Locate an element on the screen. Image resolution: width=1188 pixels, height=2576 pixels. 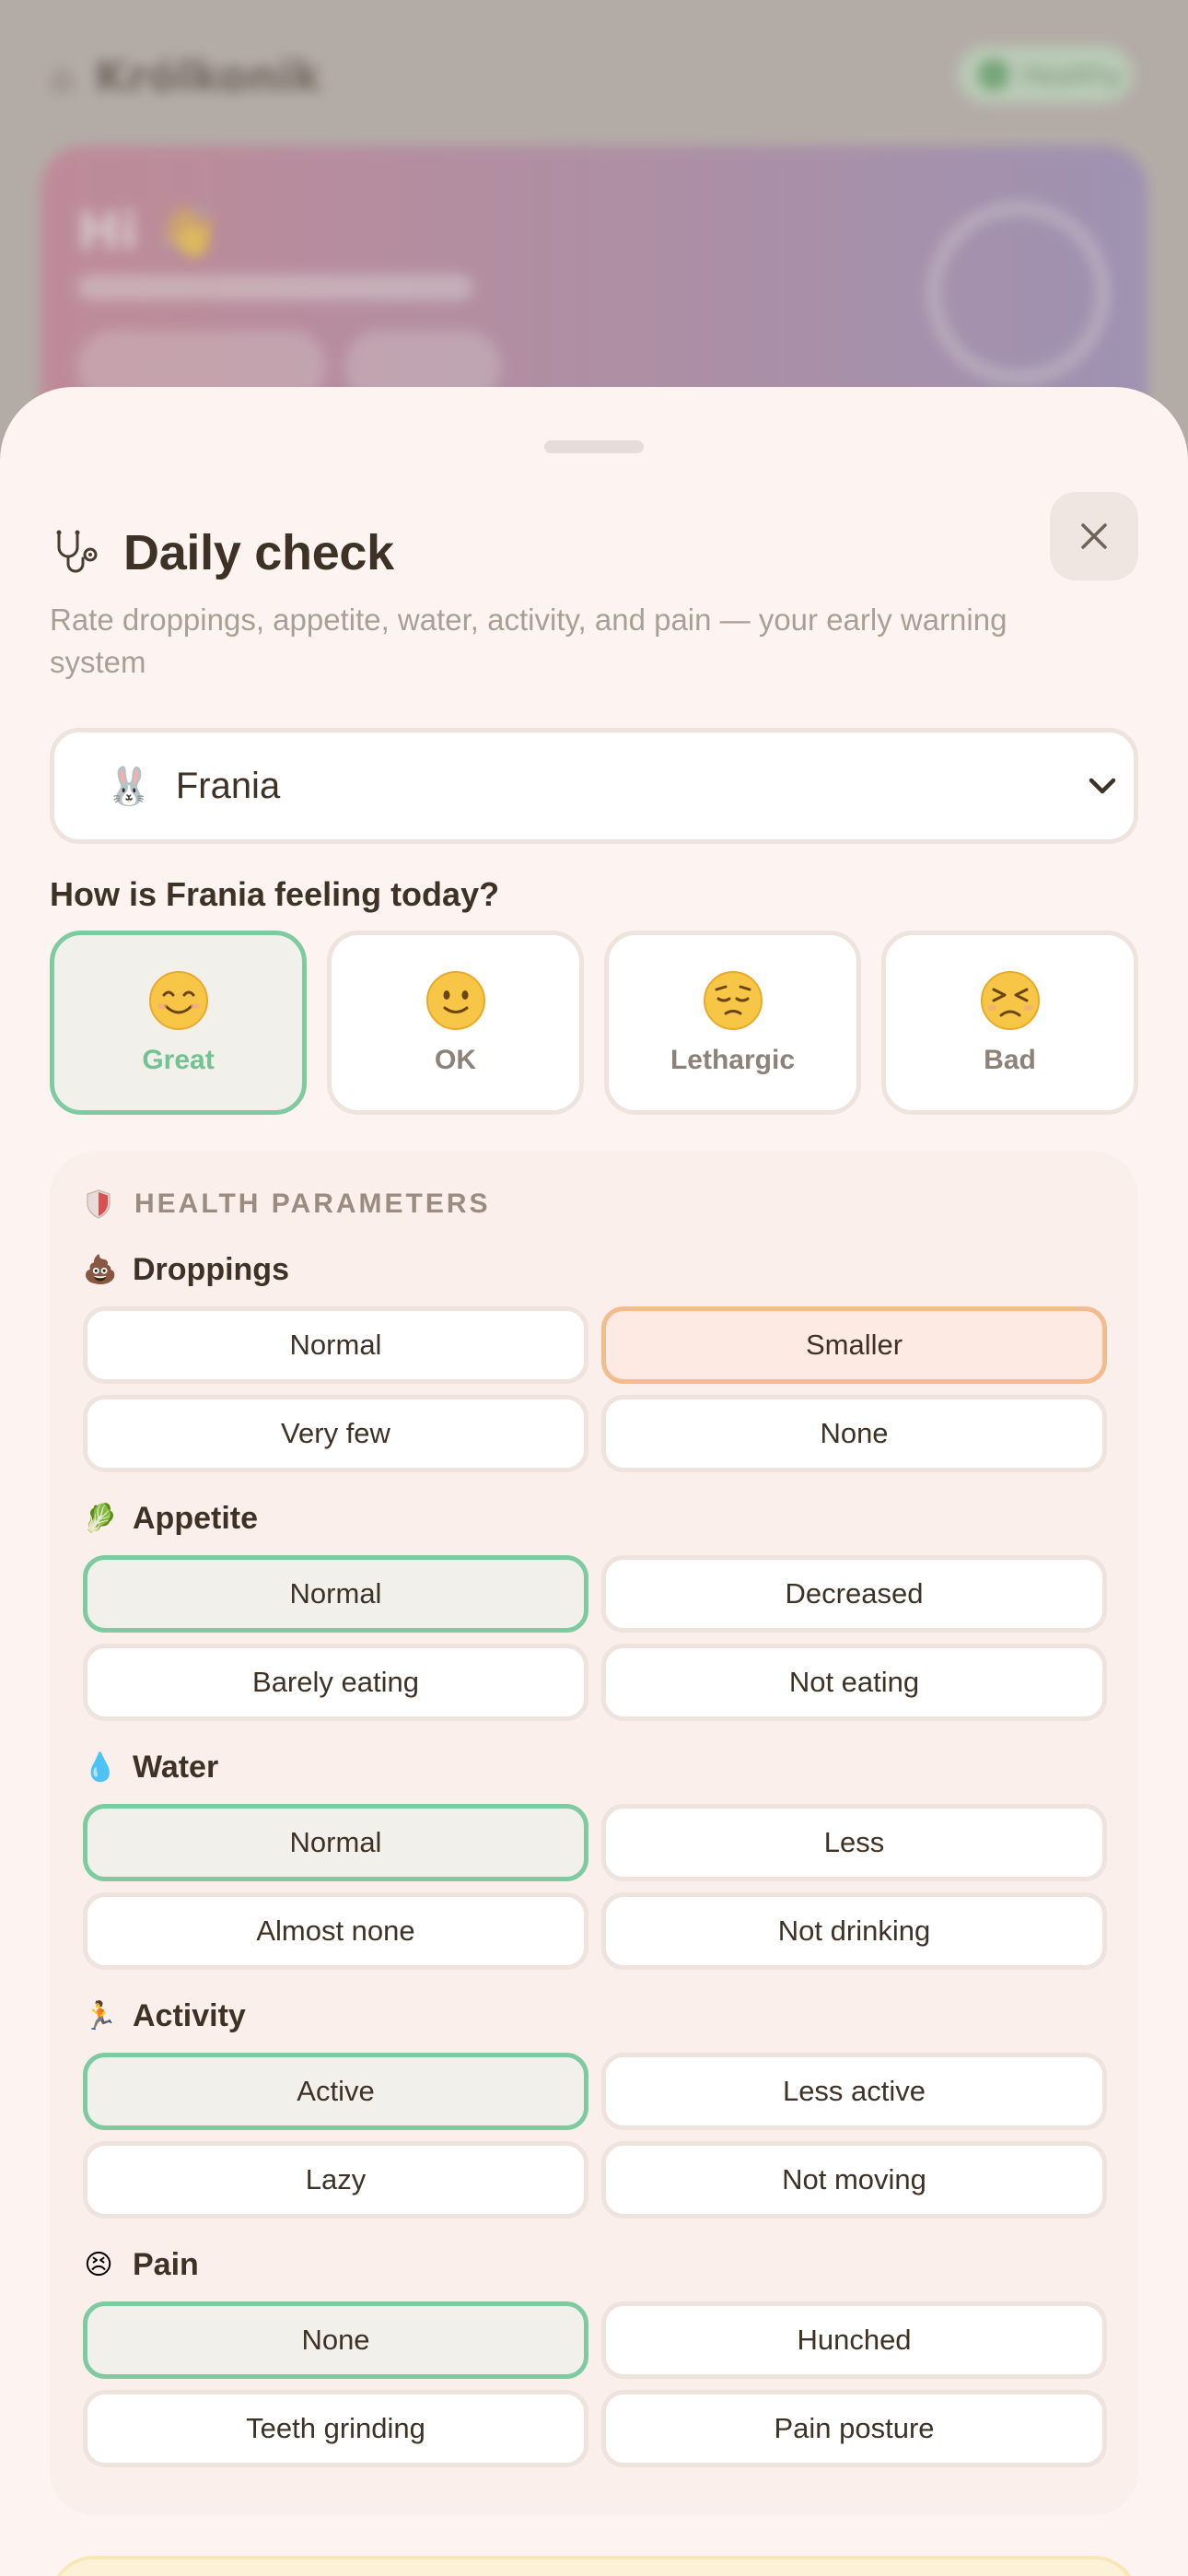
pensive-face-icon is located at coordinates (733, 1000).